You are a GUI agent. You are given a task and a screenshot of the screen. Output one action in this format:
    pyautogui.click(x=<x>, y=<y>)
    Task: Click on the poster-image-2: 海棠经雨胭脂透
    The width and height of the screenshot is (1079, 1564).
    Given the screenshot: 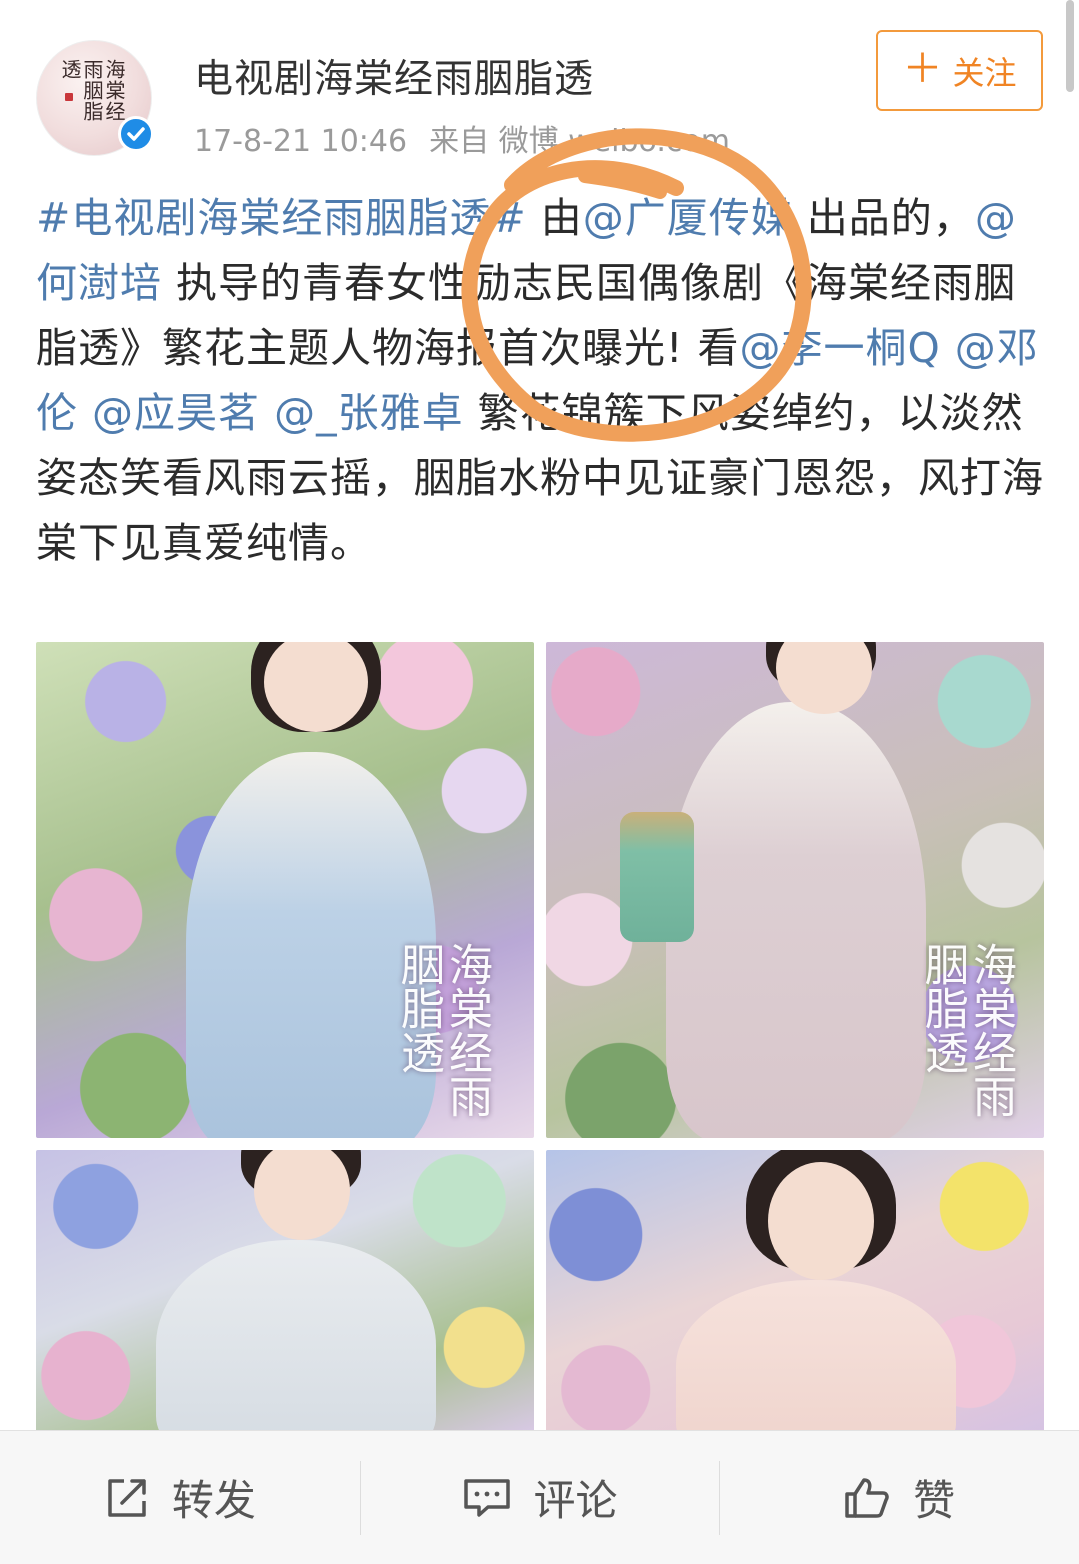 What is the action you would take?
    pyautogui.click(x=795, y=890)
    